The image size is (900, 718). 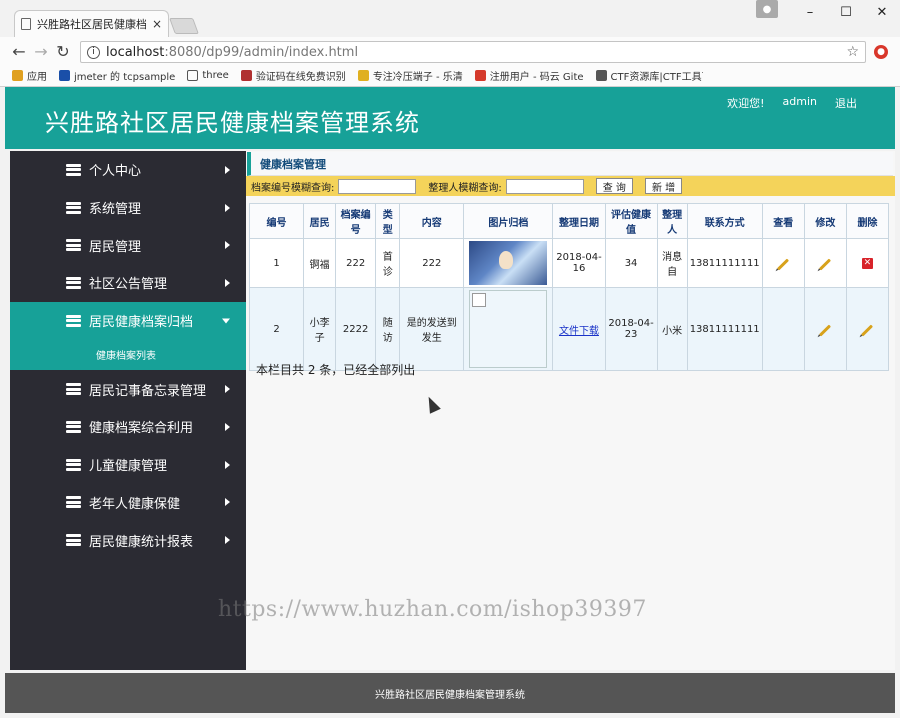 I want to click on browser-tab: 兴胜路社区居民健康档案 ×, so click(x=91, y=23).